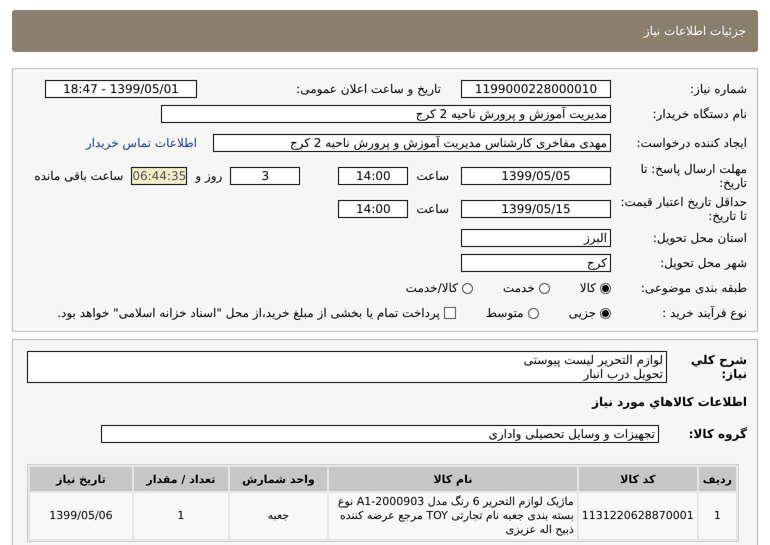 The image size is (770, 545). I want to click on column-header: تعداد / مقدار, so click(181, 479).